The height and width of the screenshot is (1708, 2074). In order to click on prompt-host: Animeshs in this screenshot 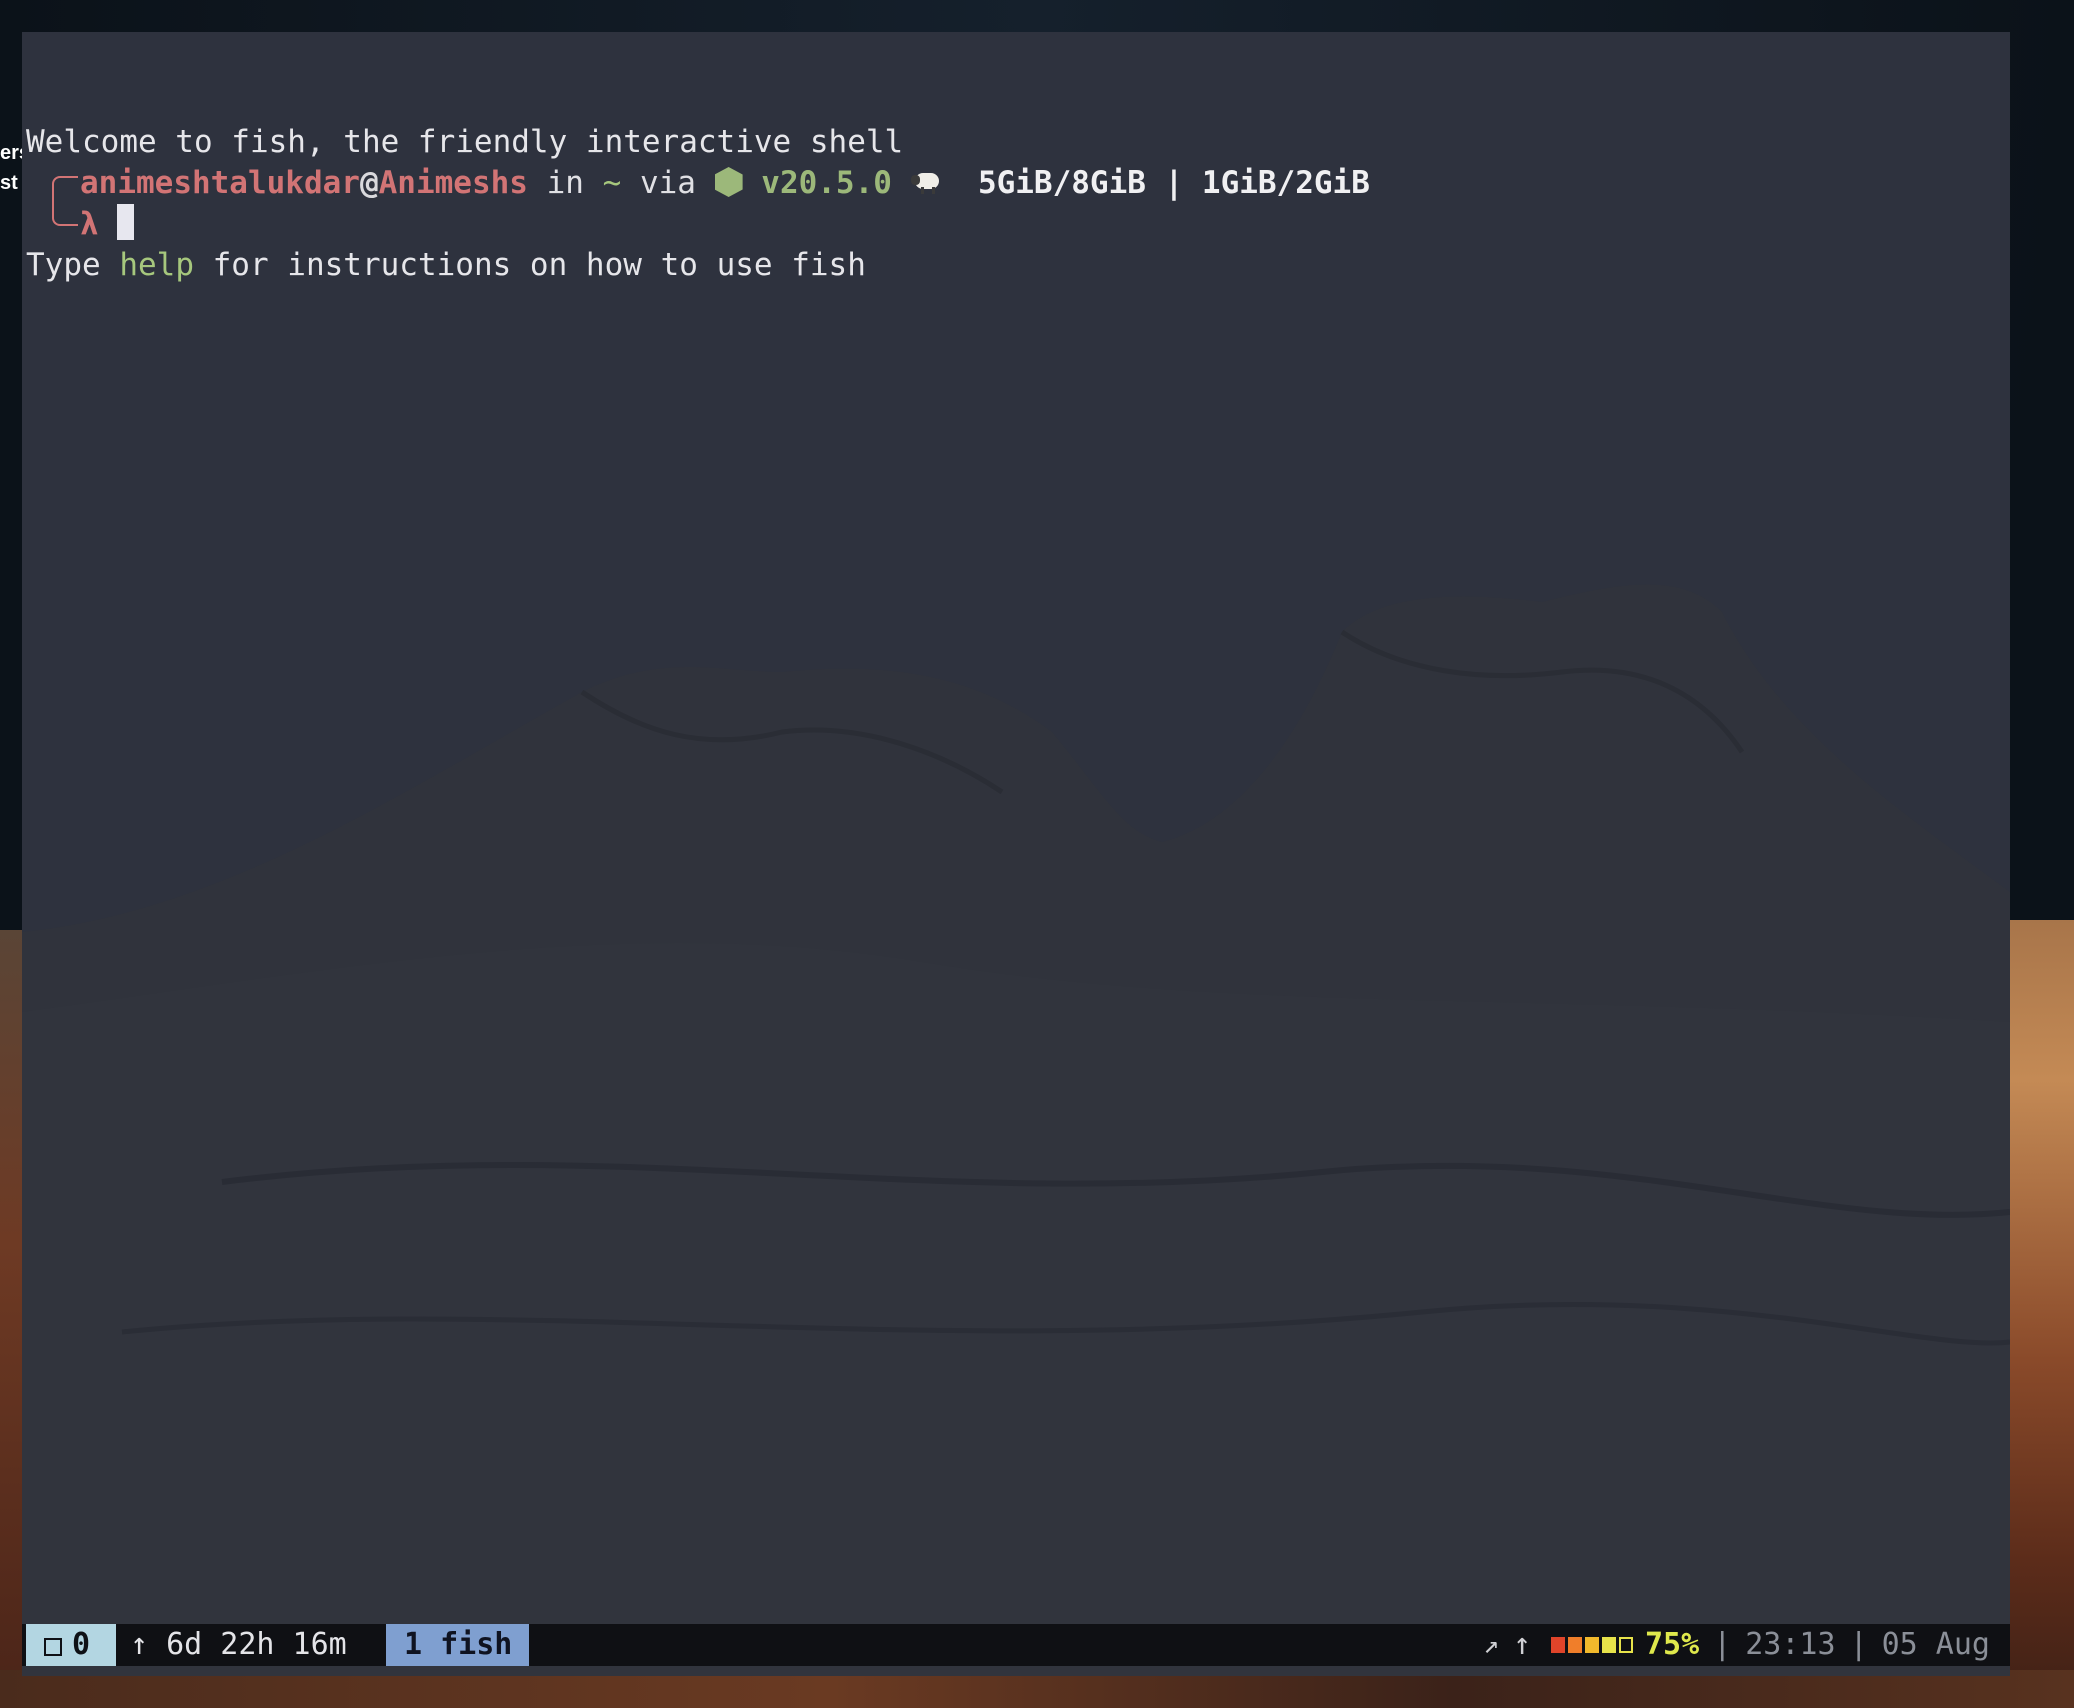, I will do `click(453, 183)`.